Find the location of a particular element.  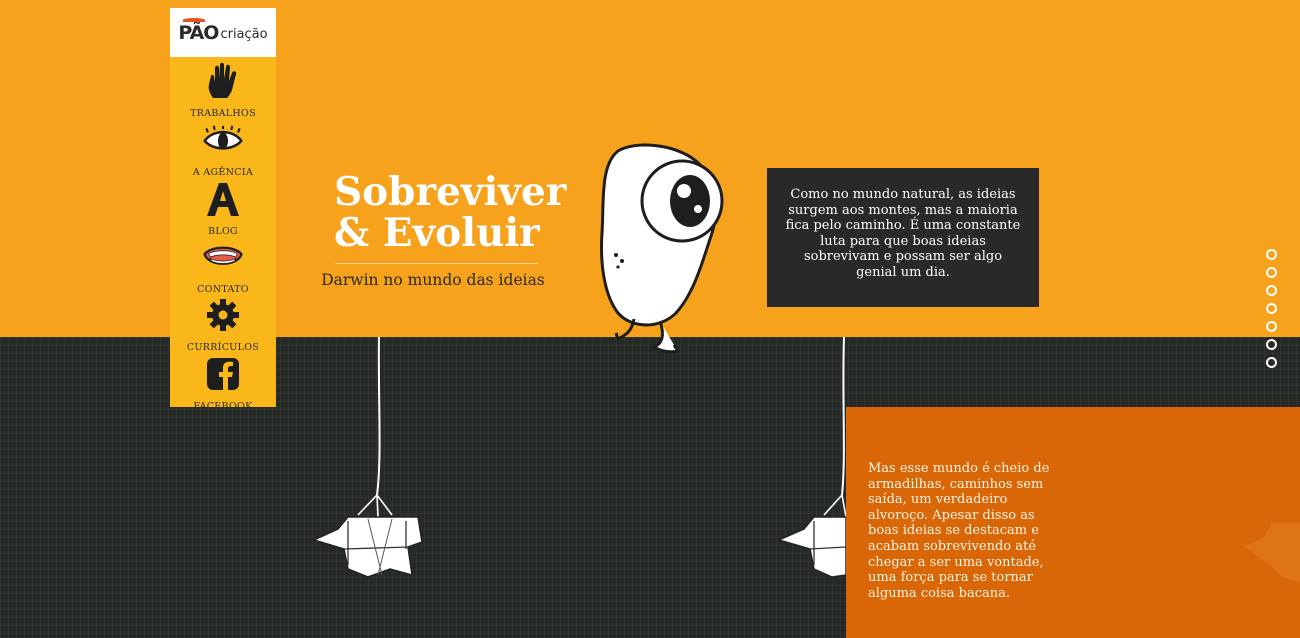

gear-icon is located at coordinates (223, 315).